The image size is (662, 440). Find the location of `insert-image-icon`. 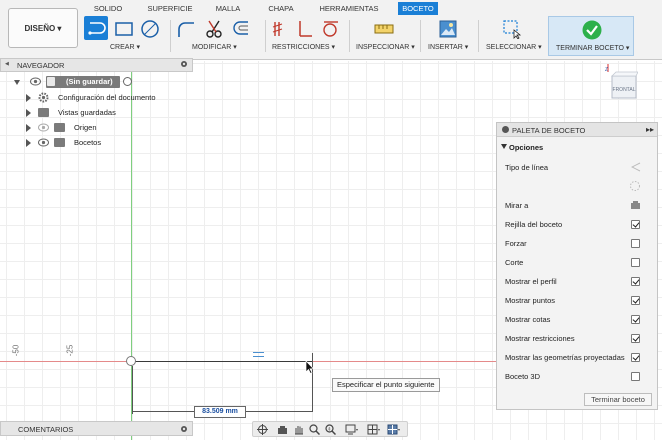

insert-image-icon is located at coordinates (448, 29).